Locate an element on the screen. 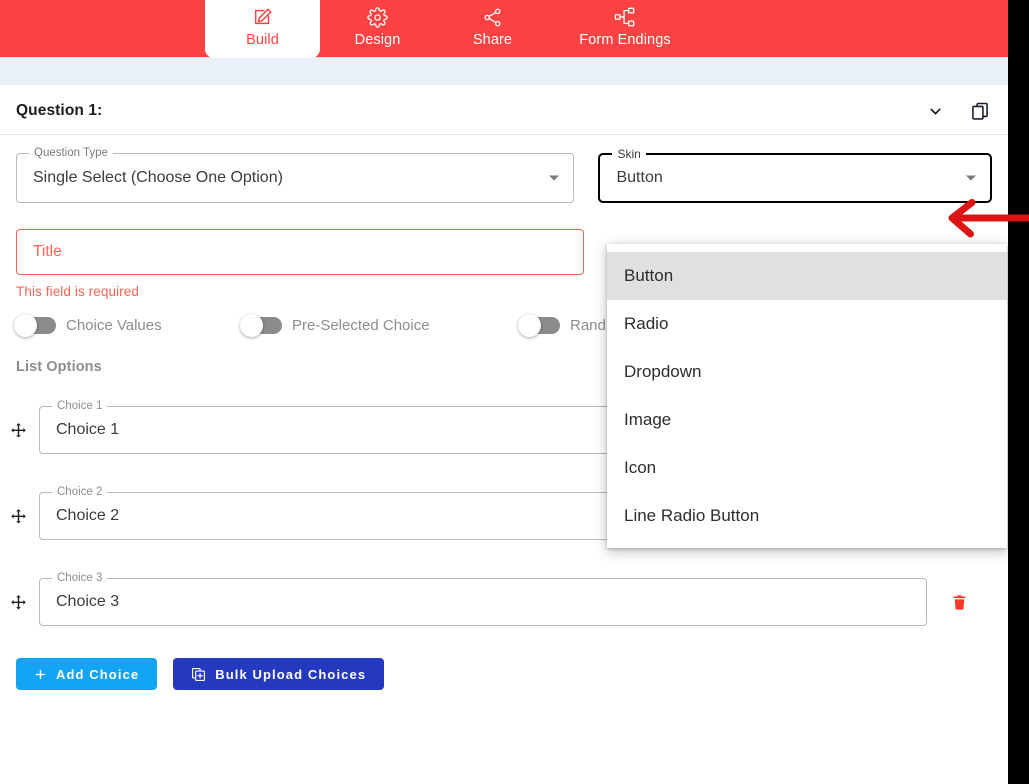 The width and height of the screenshot is (1029, 784). skin-option-line-radio-button: Line Radio Button is located at coordinates (807, 516).